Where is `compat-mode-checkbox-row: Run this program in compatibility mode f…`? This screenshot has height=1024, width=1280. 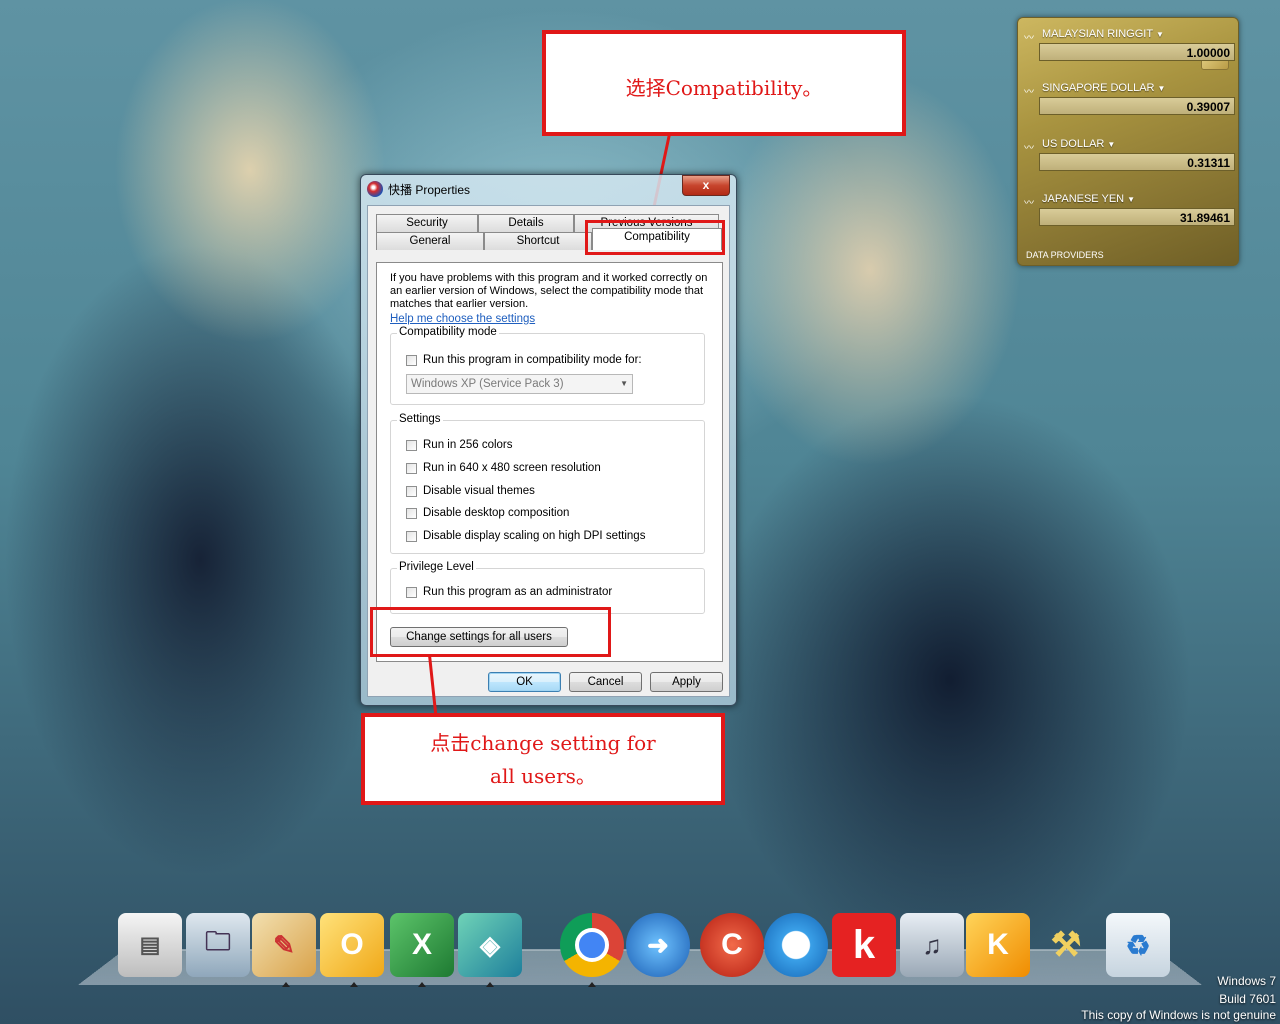
compat-mode-checkbox-row: Run this program in compatibility mode f… is located at coordinates (524, 361).